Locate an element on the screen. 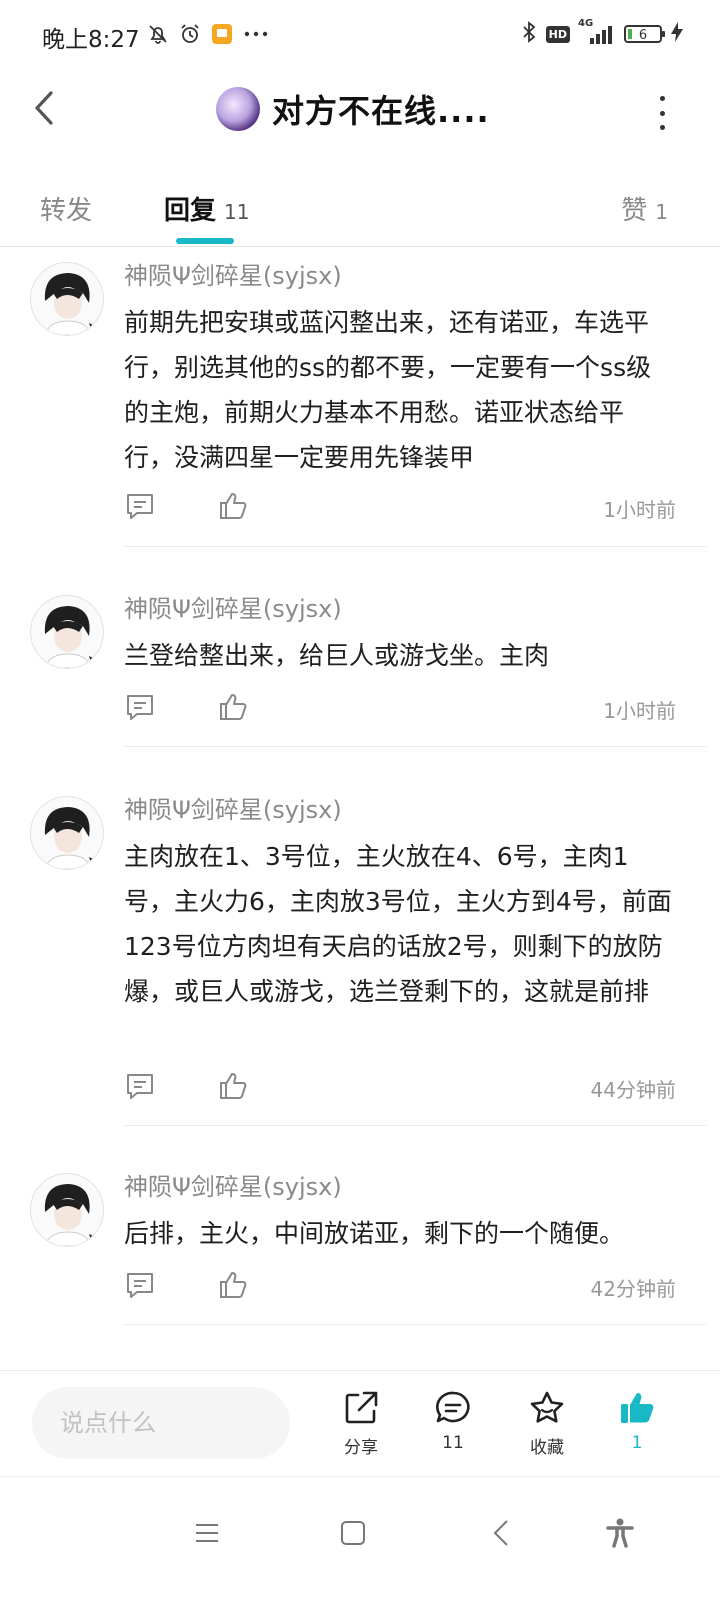 The image size is (720, 1601). more-vertical-icon is located at coordinates (662, 113).